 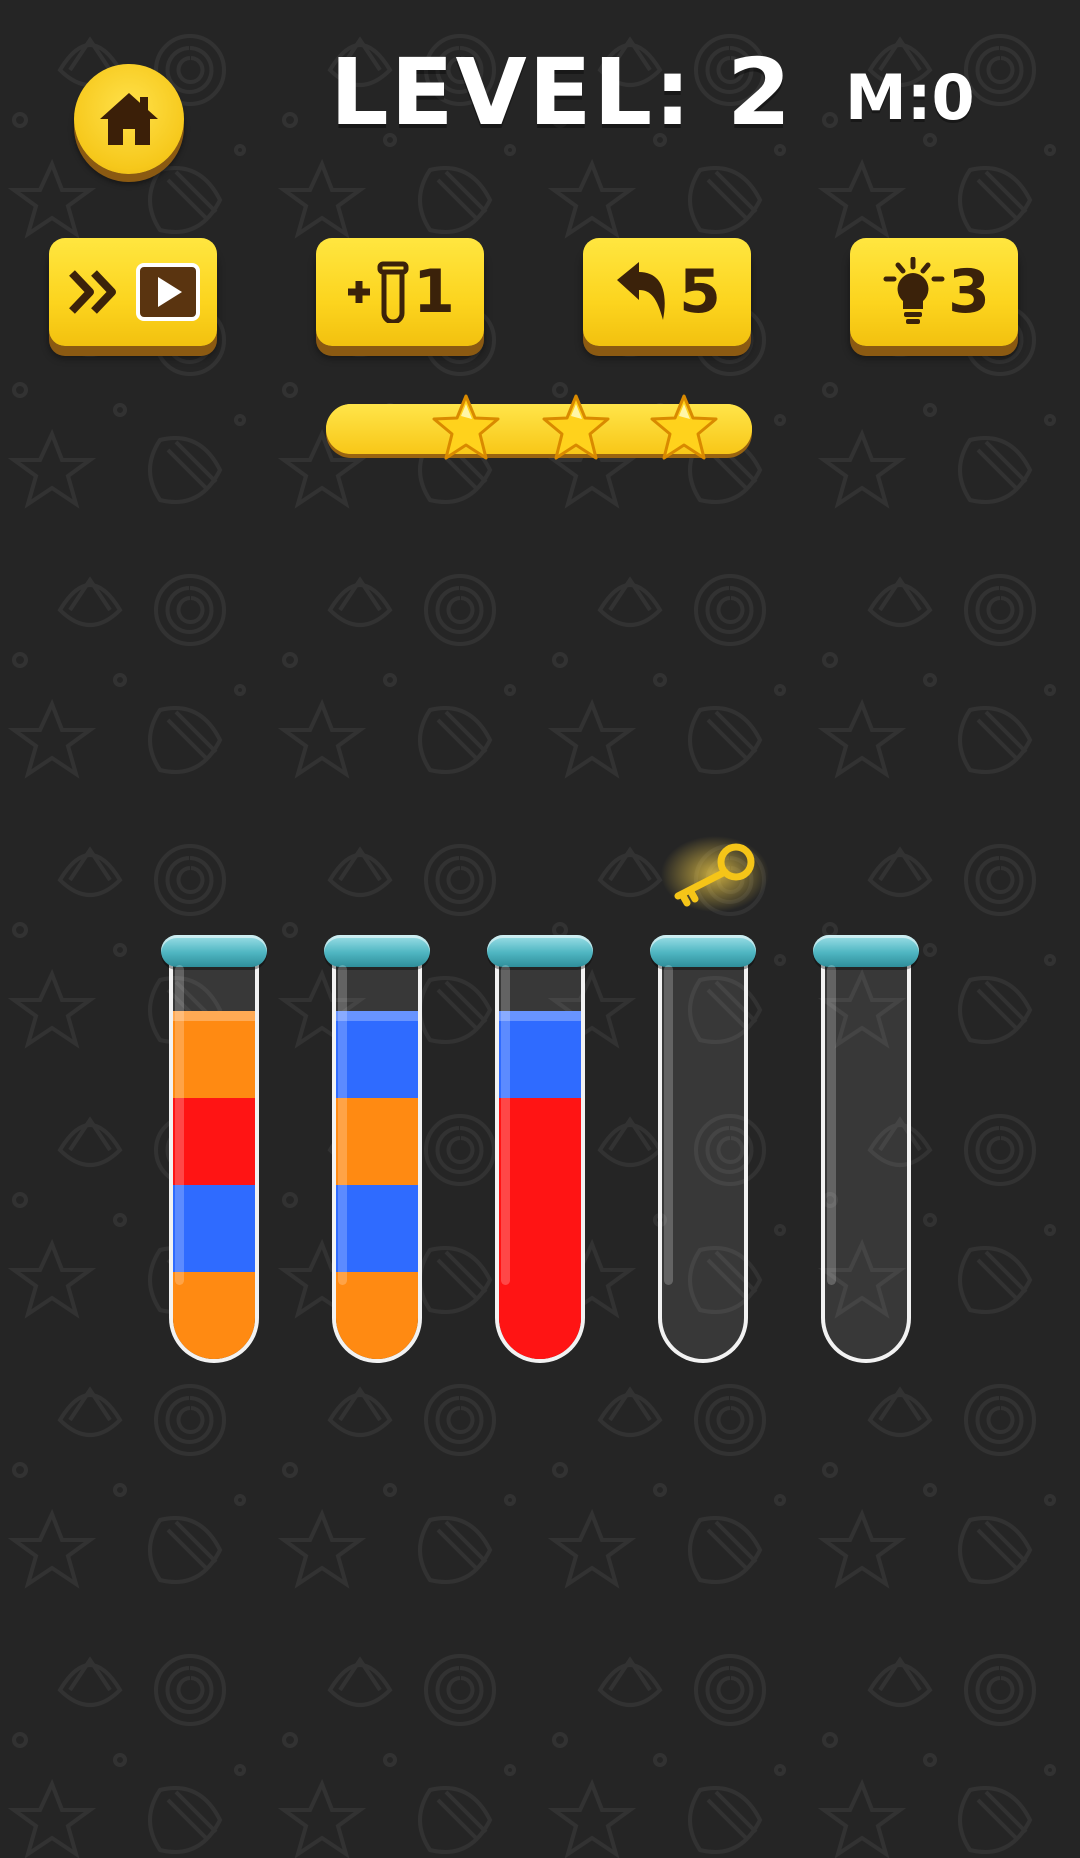 I want to click on add-tube-button: 1, so click(x=400, y=292).